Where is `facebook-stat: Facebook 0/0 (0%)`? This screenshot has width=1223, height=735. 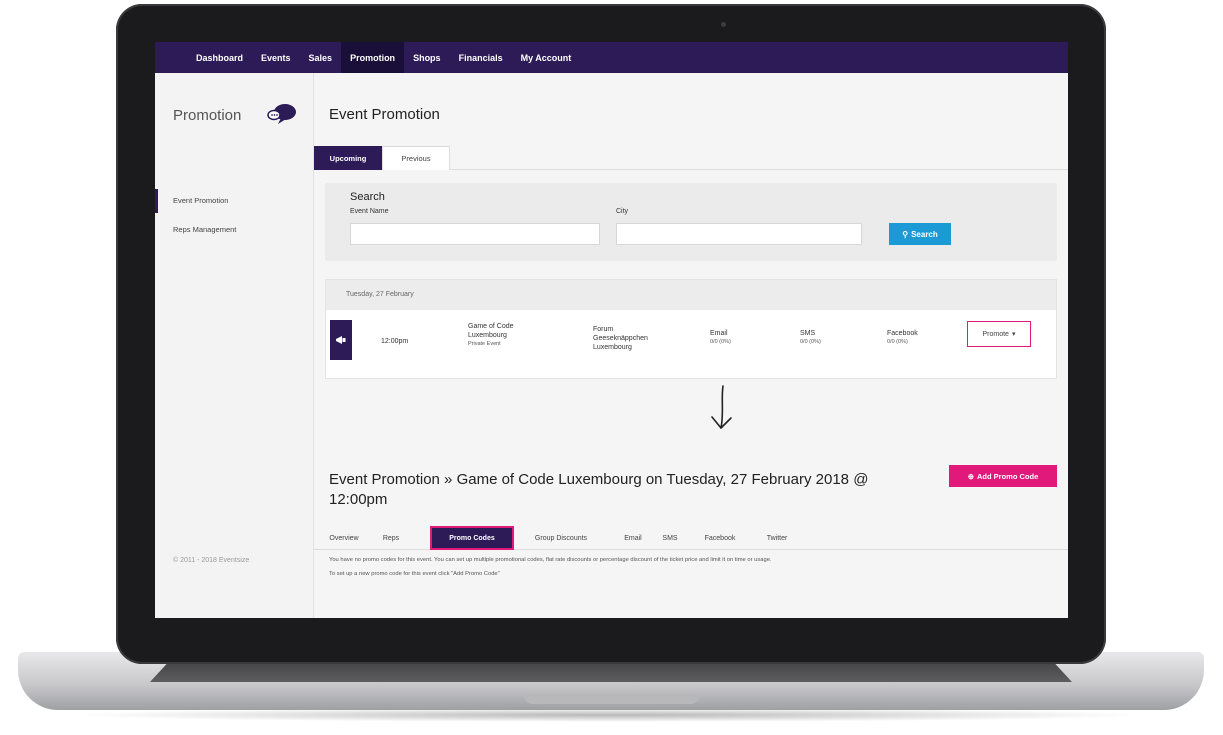
facebook-stat: Facebook 0/0 (0%) is located at coordinates (902, 338).